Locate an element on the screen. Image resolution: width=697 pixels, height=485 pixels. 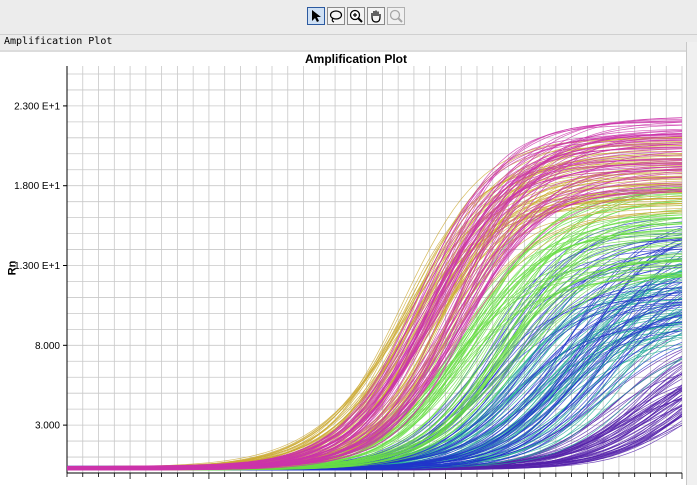
y-tick-label: 2.300 E+1 is located at coordinates (37, 106).